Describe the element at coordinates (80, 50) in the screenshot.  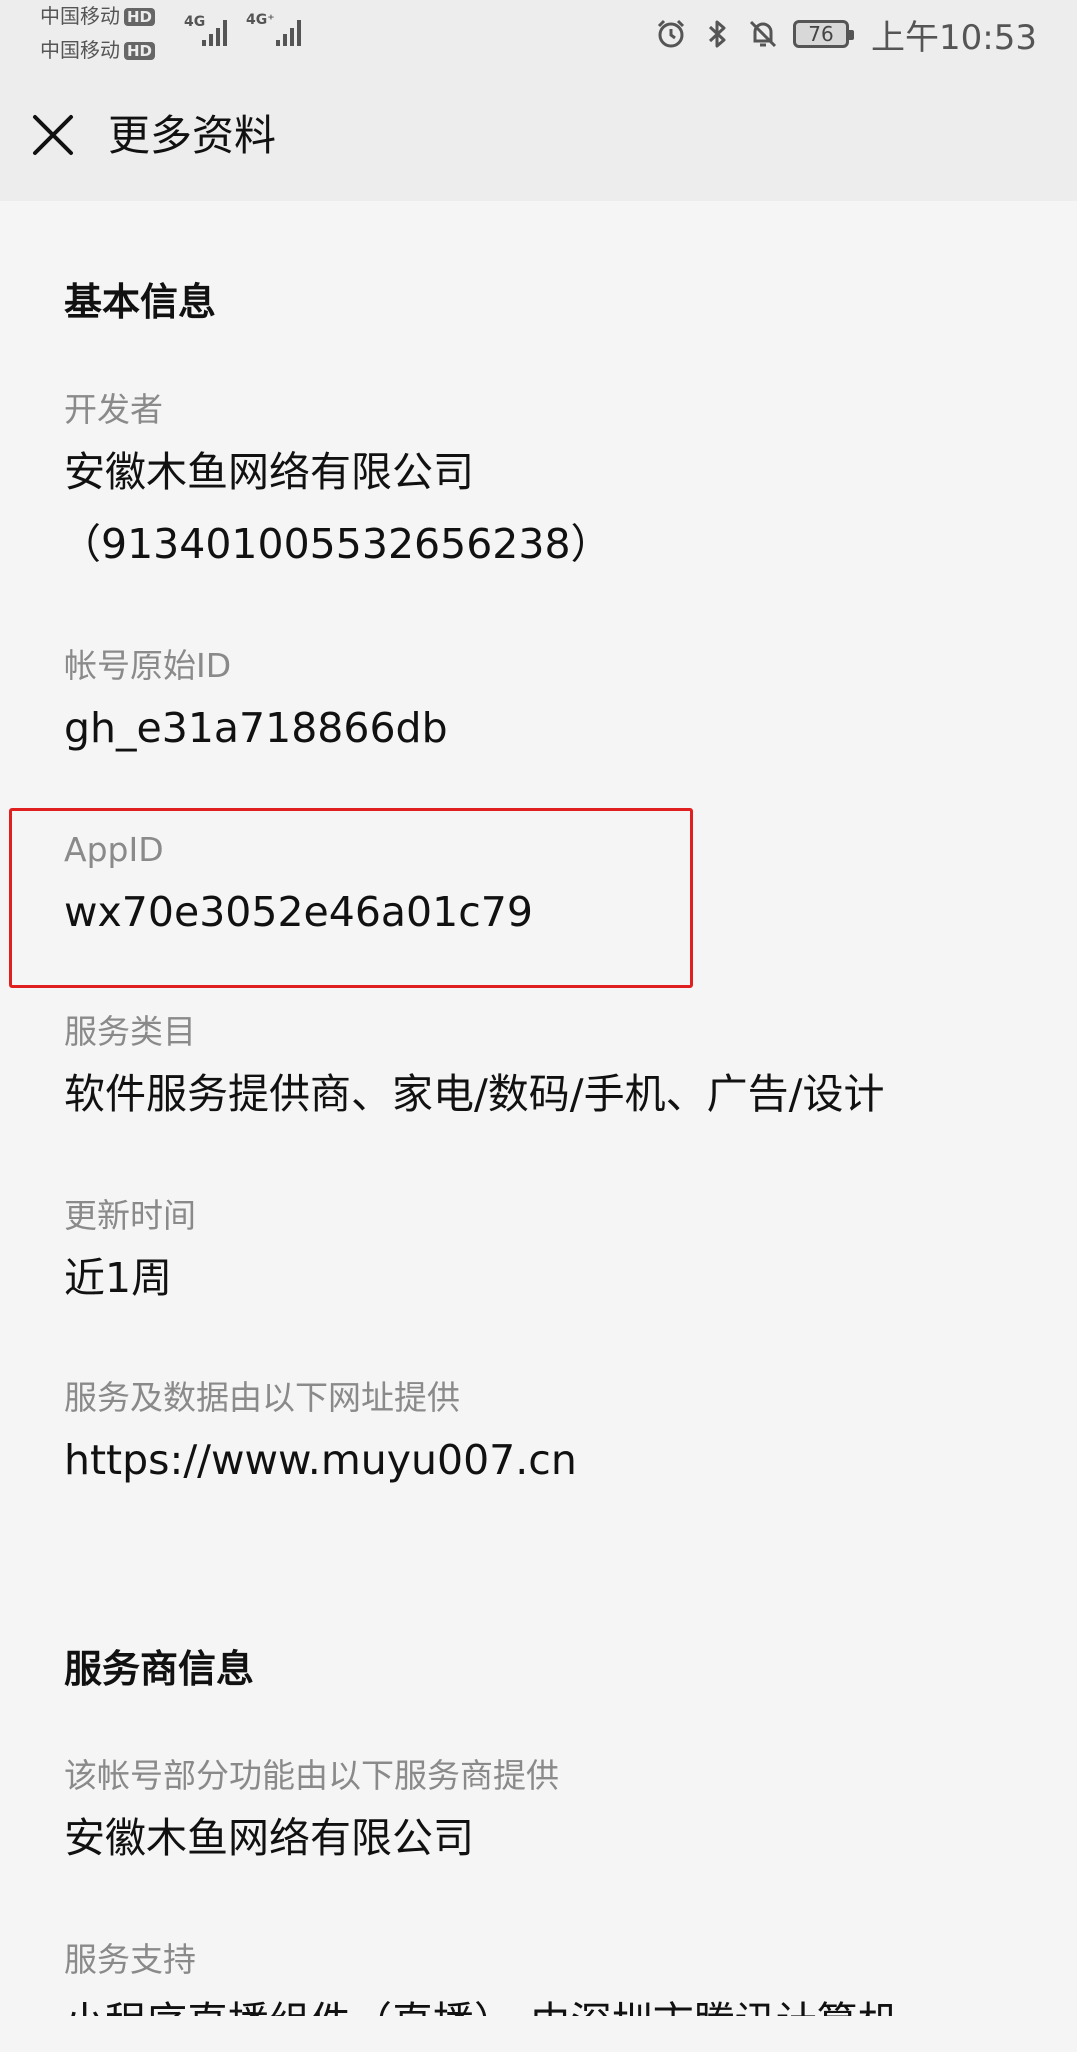
I see `carrier-2-label: 中国移动` at that location.